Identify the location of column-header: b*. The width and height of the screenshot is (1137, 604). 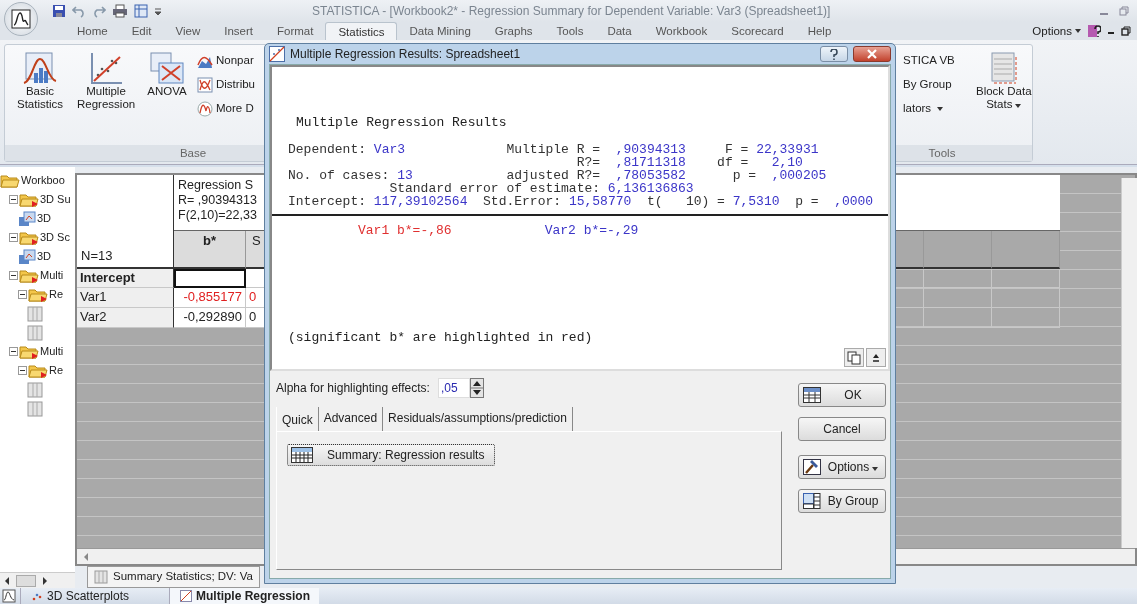
(210, 250).